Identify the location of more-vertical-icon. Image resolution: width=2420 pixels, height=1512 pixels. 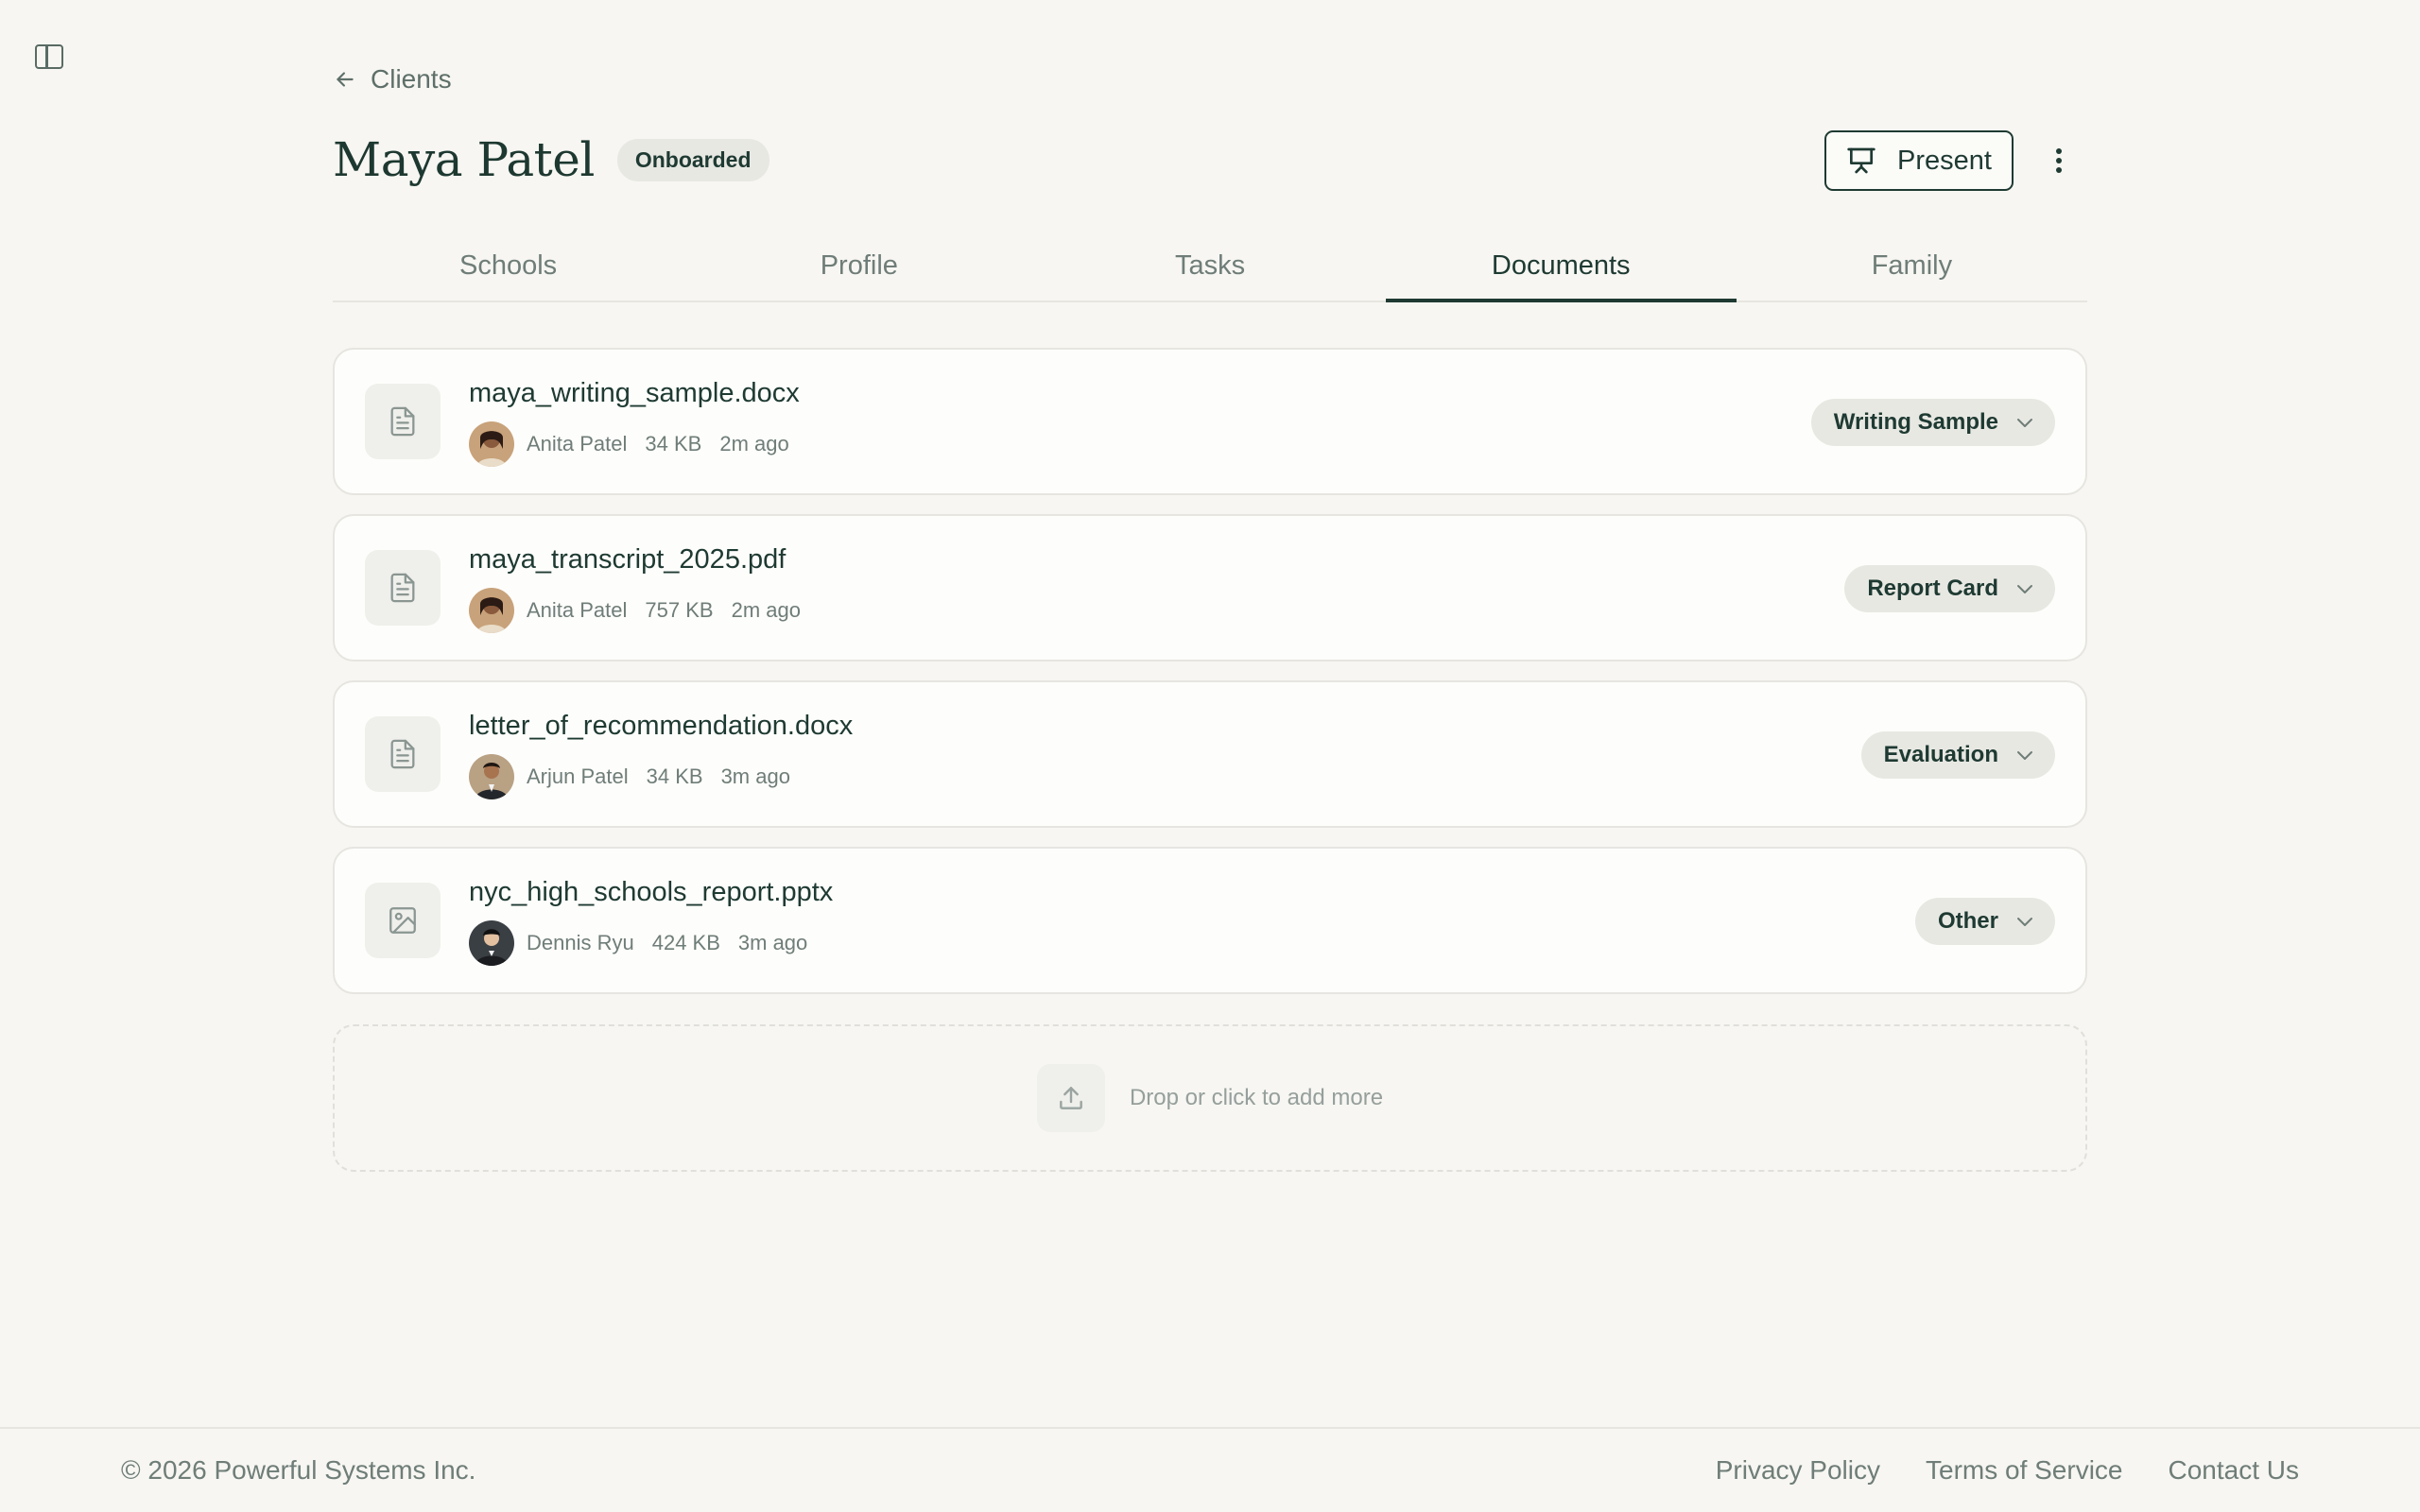
(2059, 160).